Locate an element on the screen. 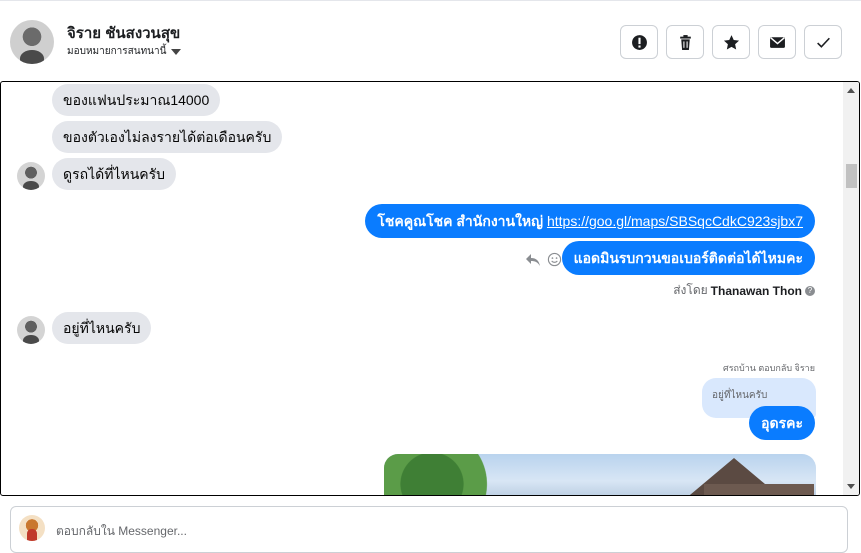 This screenshot has height=553, width=861. envelope-icon is located at coordinates (777, 42).